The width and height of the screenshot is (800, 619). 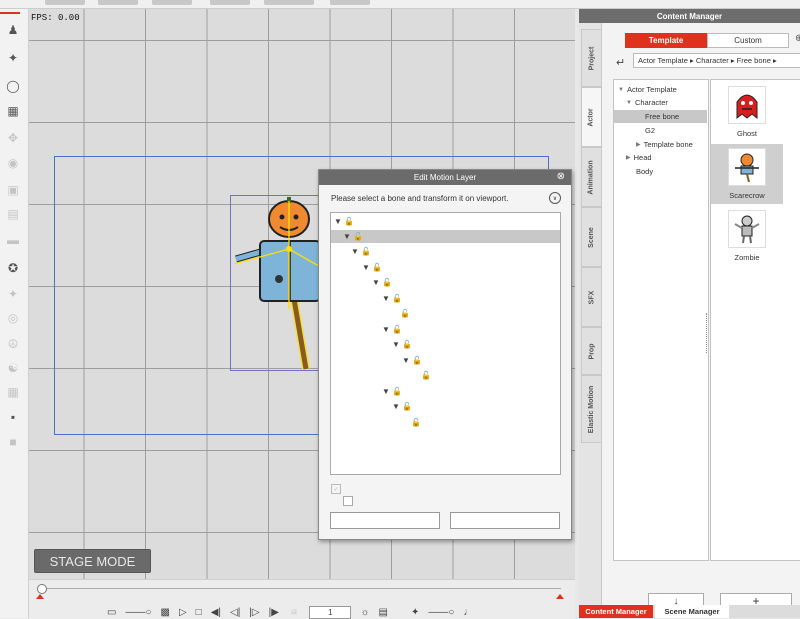 What do you see at coordinates (216, 612) in the screenshot?
I see `first-frame-icon: ◀|` at bounding box center [216, 612].